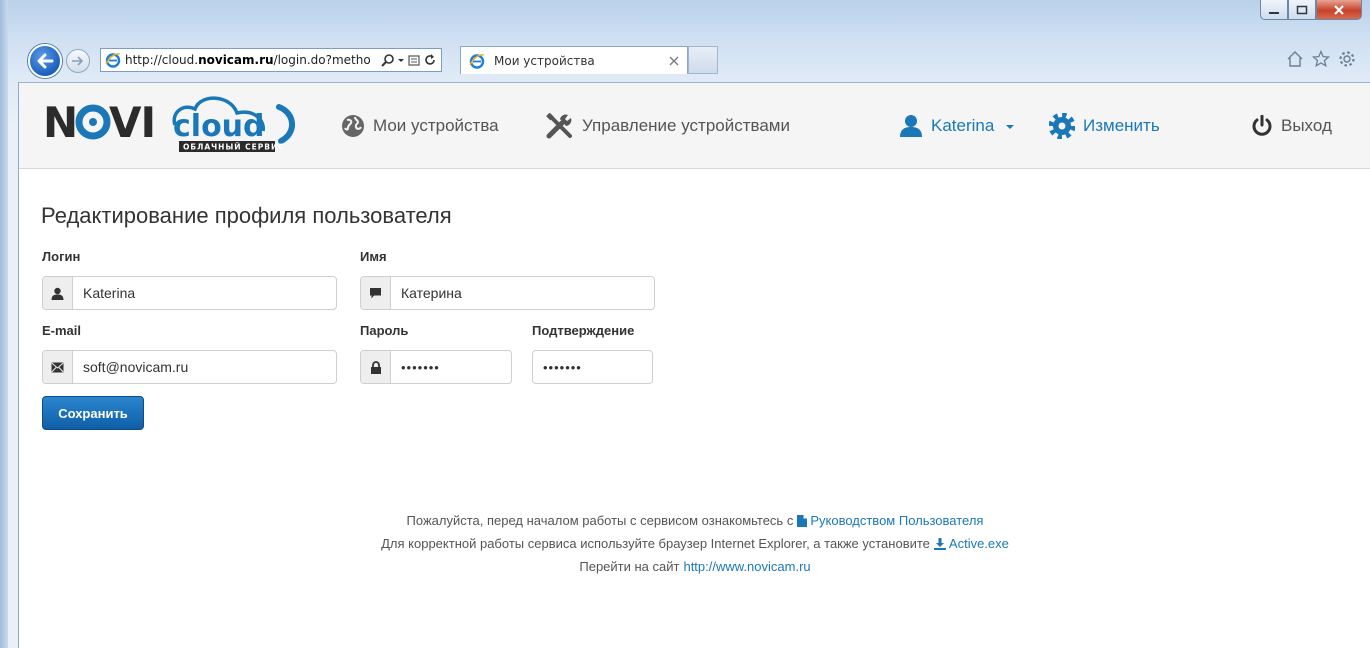 This screenshot has height=648, width=1370. I want to click on lock-icon, so click(375, 367).